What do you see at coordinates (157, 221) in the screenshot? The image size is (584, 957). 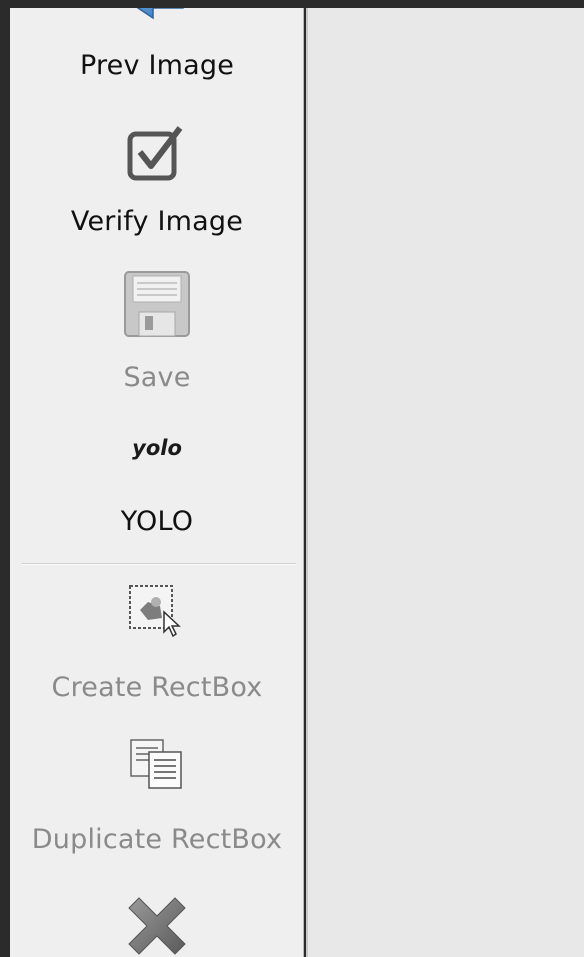 I see `verify-image-label: Verify Image` at bounding box center [157, 221].